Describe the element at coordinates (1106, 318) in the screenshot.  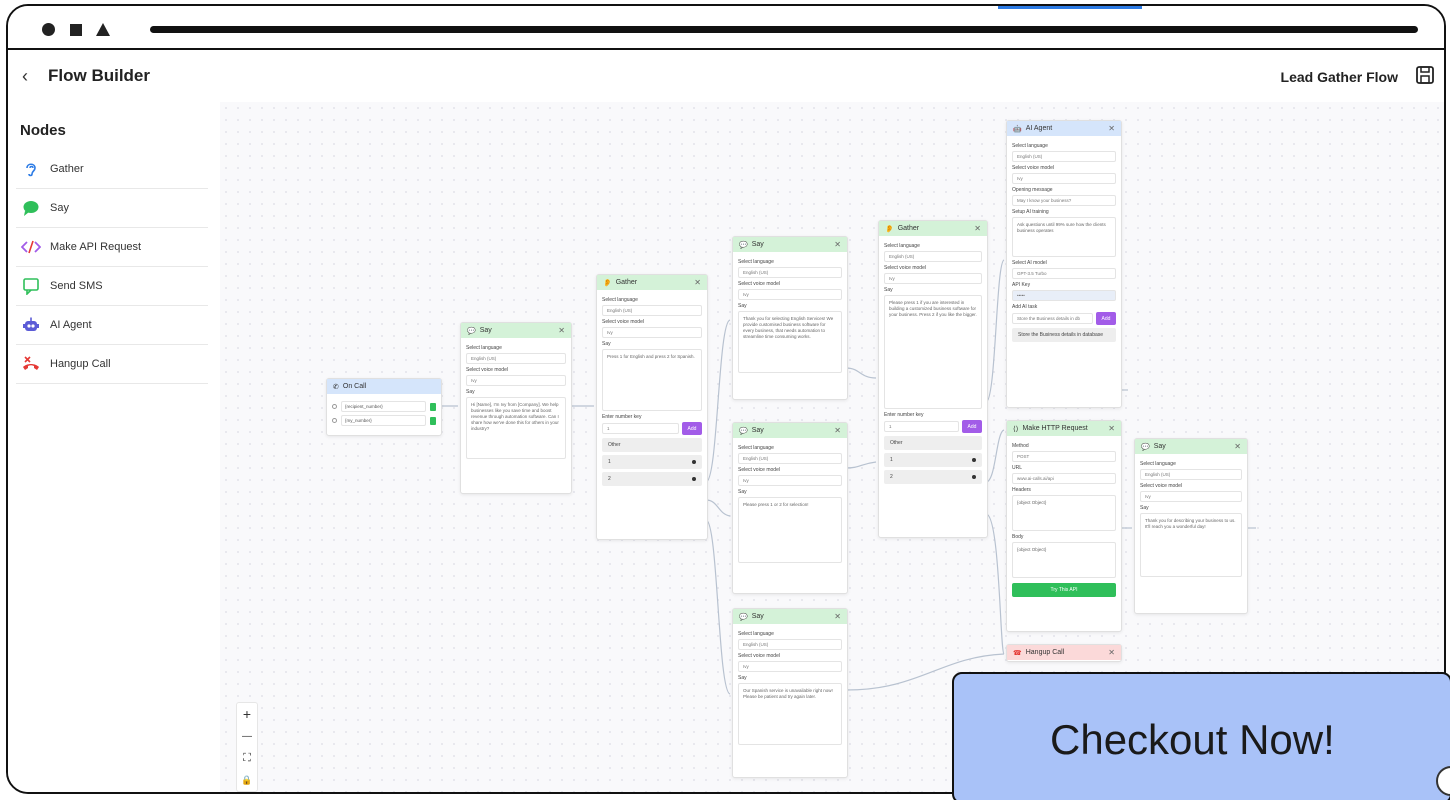
I see `add-task-button: Add` at that location.